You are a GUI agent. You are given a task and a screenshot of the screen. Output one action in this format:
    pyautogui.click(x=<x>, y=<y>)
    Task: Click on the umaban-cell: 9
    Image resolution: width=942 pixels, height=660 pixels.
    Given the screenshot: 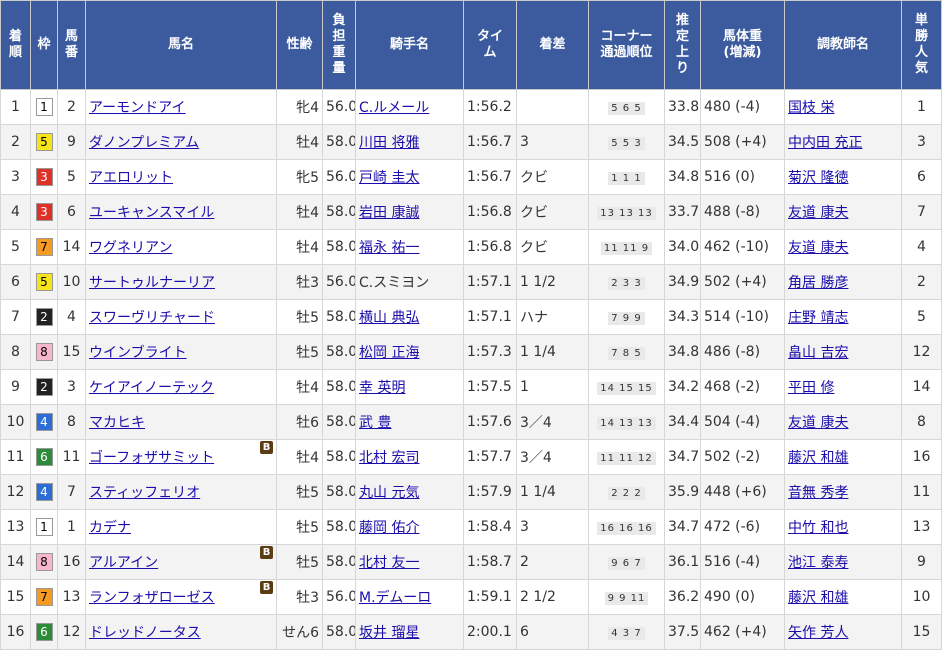 What is the action you would take?
    pyautogui.click(x=71, y=142)
    